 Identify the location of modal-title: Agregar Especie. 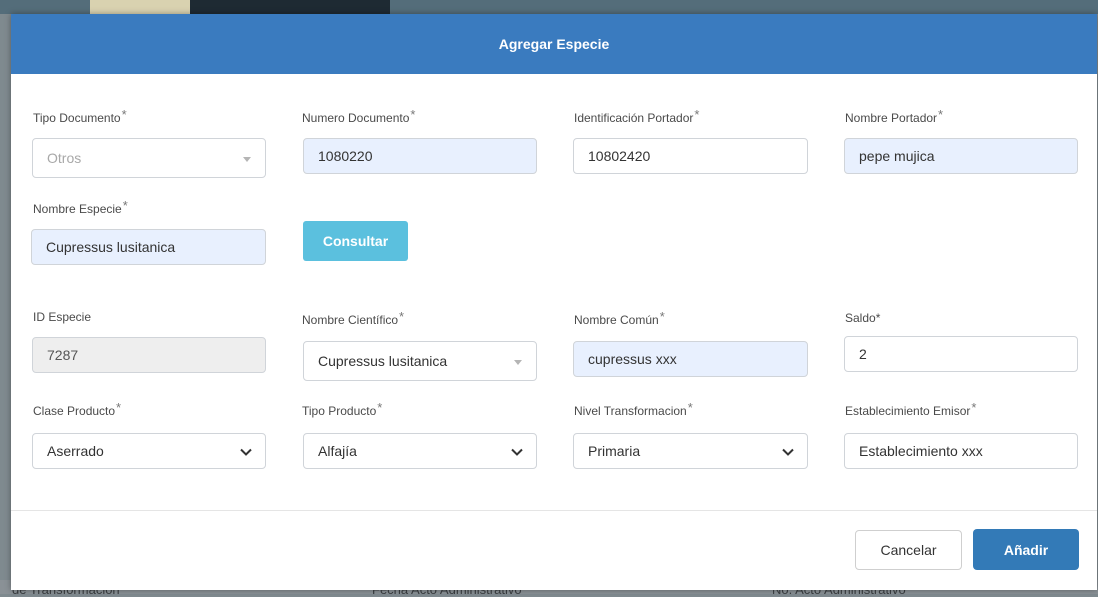
(554, 44).